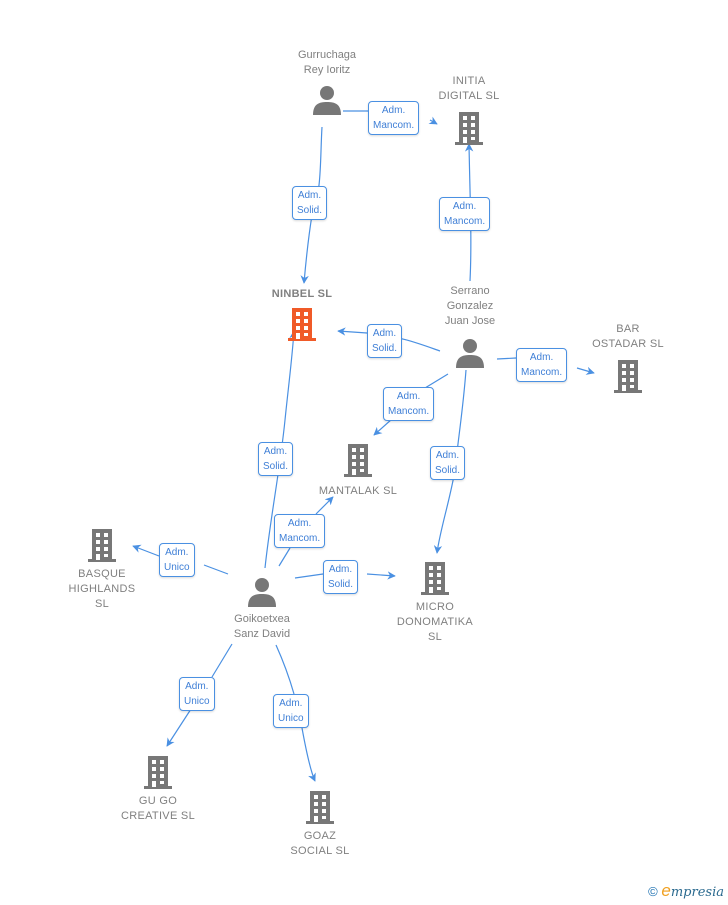 This screenshot has height=905, width=728. What do you see at coordinates (341, 577) in the screenshot?
I see `edge-label-goikoetxea-micro: Adm. Solid.` at bounding box center [341, 577].